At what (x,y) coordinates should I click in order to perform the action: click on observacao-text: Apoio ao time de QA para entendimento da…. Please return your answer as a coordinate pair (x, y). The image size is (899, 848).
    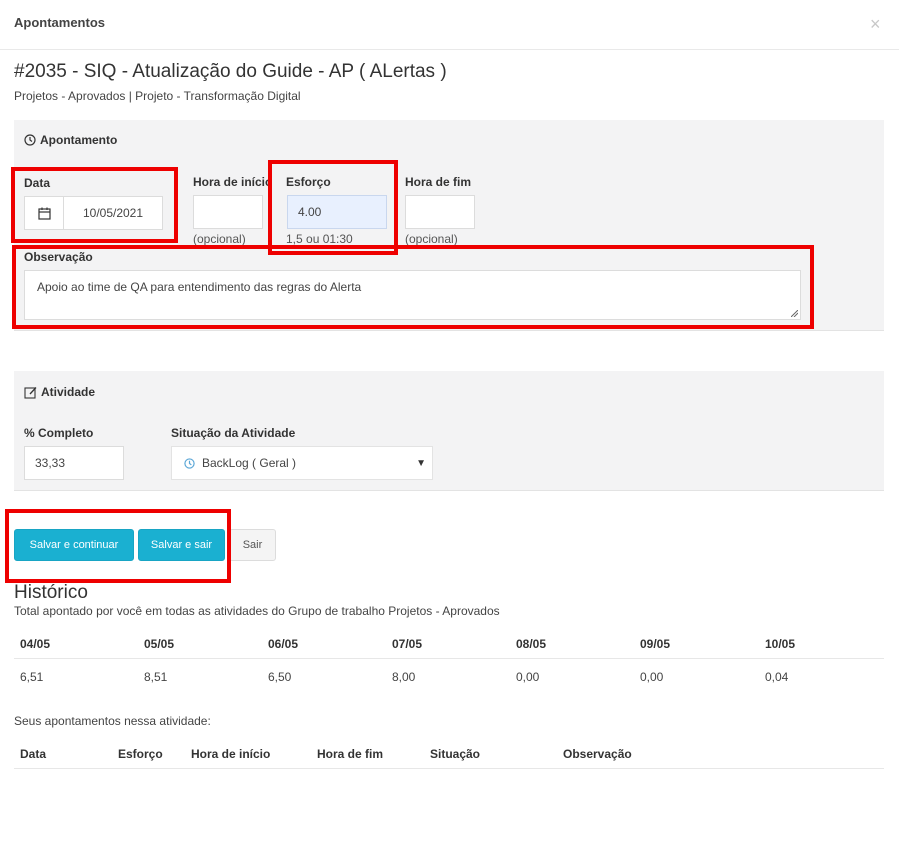
    Looking at the image, I should click on (199, 287).